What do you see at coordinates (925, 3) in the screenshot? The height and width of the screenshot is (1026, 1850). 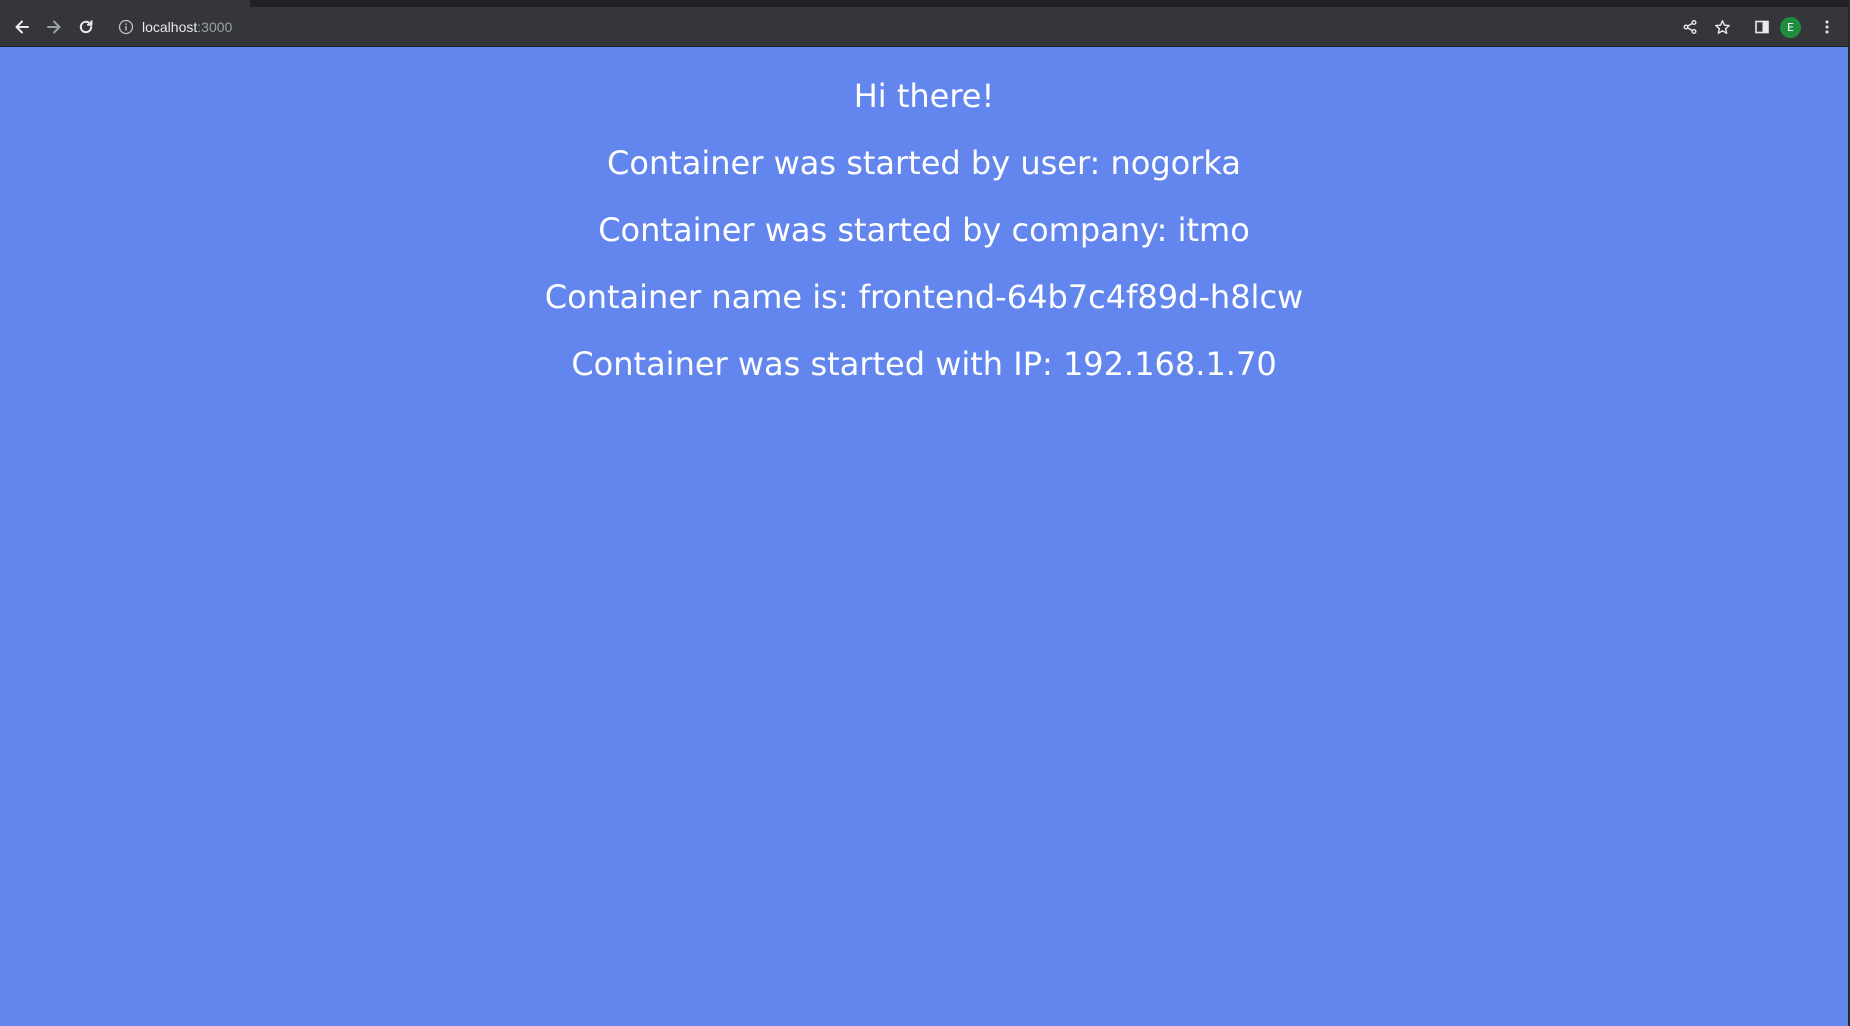 I see `tab-strip` at bounding box center [925, 3].